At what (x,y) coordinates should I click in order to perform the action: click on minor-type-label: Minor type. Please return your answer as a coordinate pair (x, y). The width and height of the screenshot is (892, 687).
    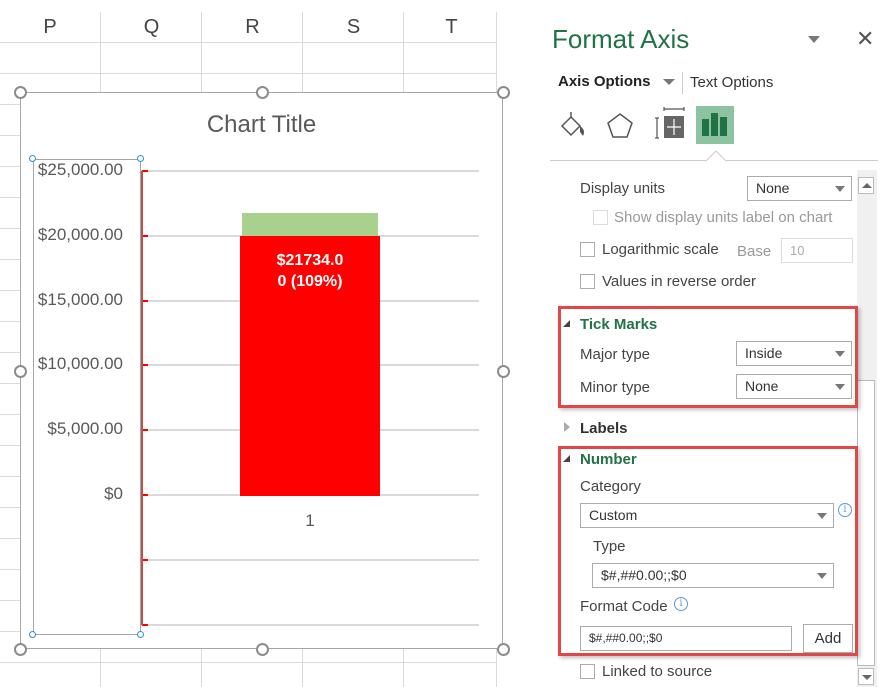
    Looking at the image, I should click on (615, 387).